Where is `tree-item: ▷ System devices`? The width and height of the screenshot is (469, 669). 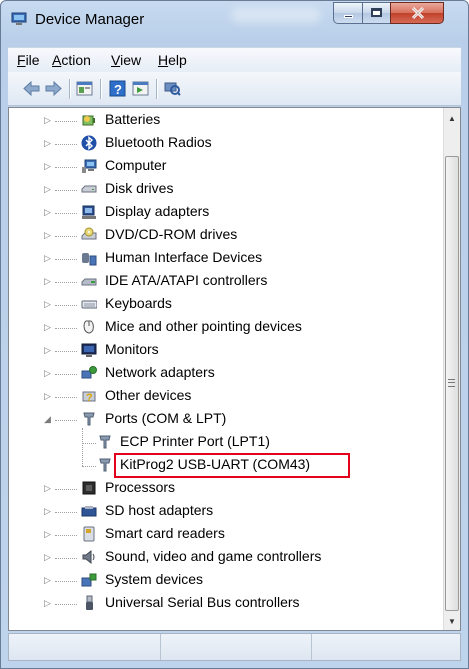 tree-item: ▷ System devices is located at coordinates (224, 580).